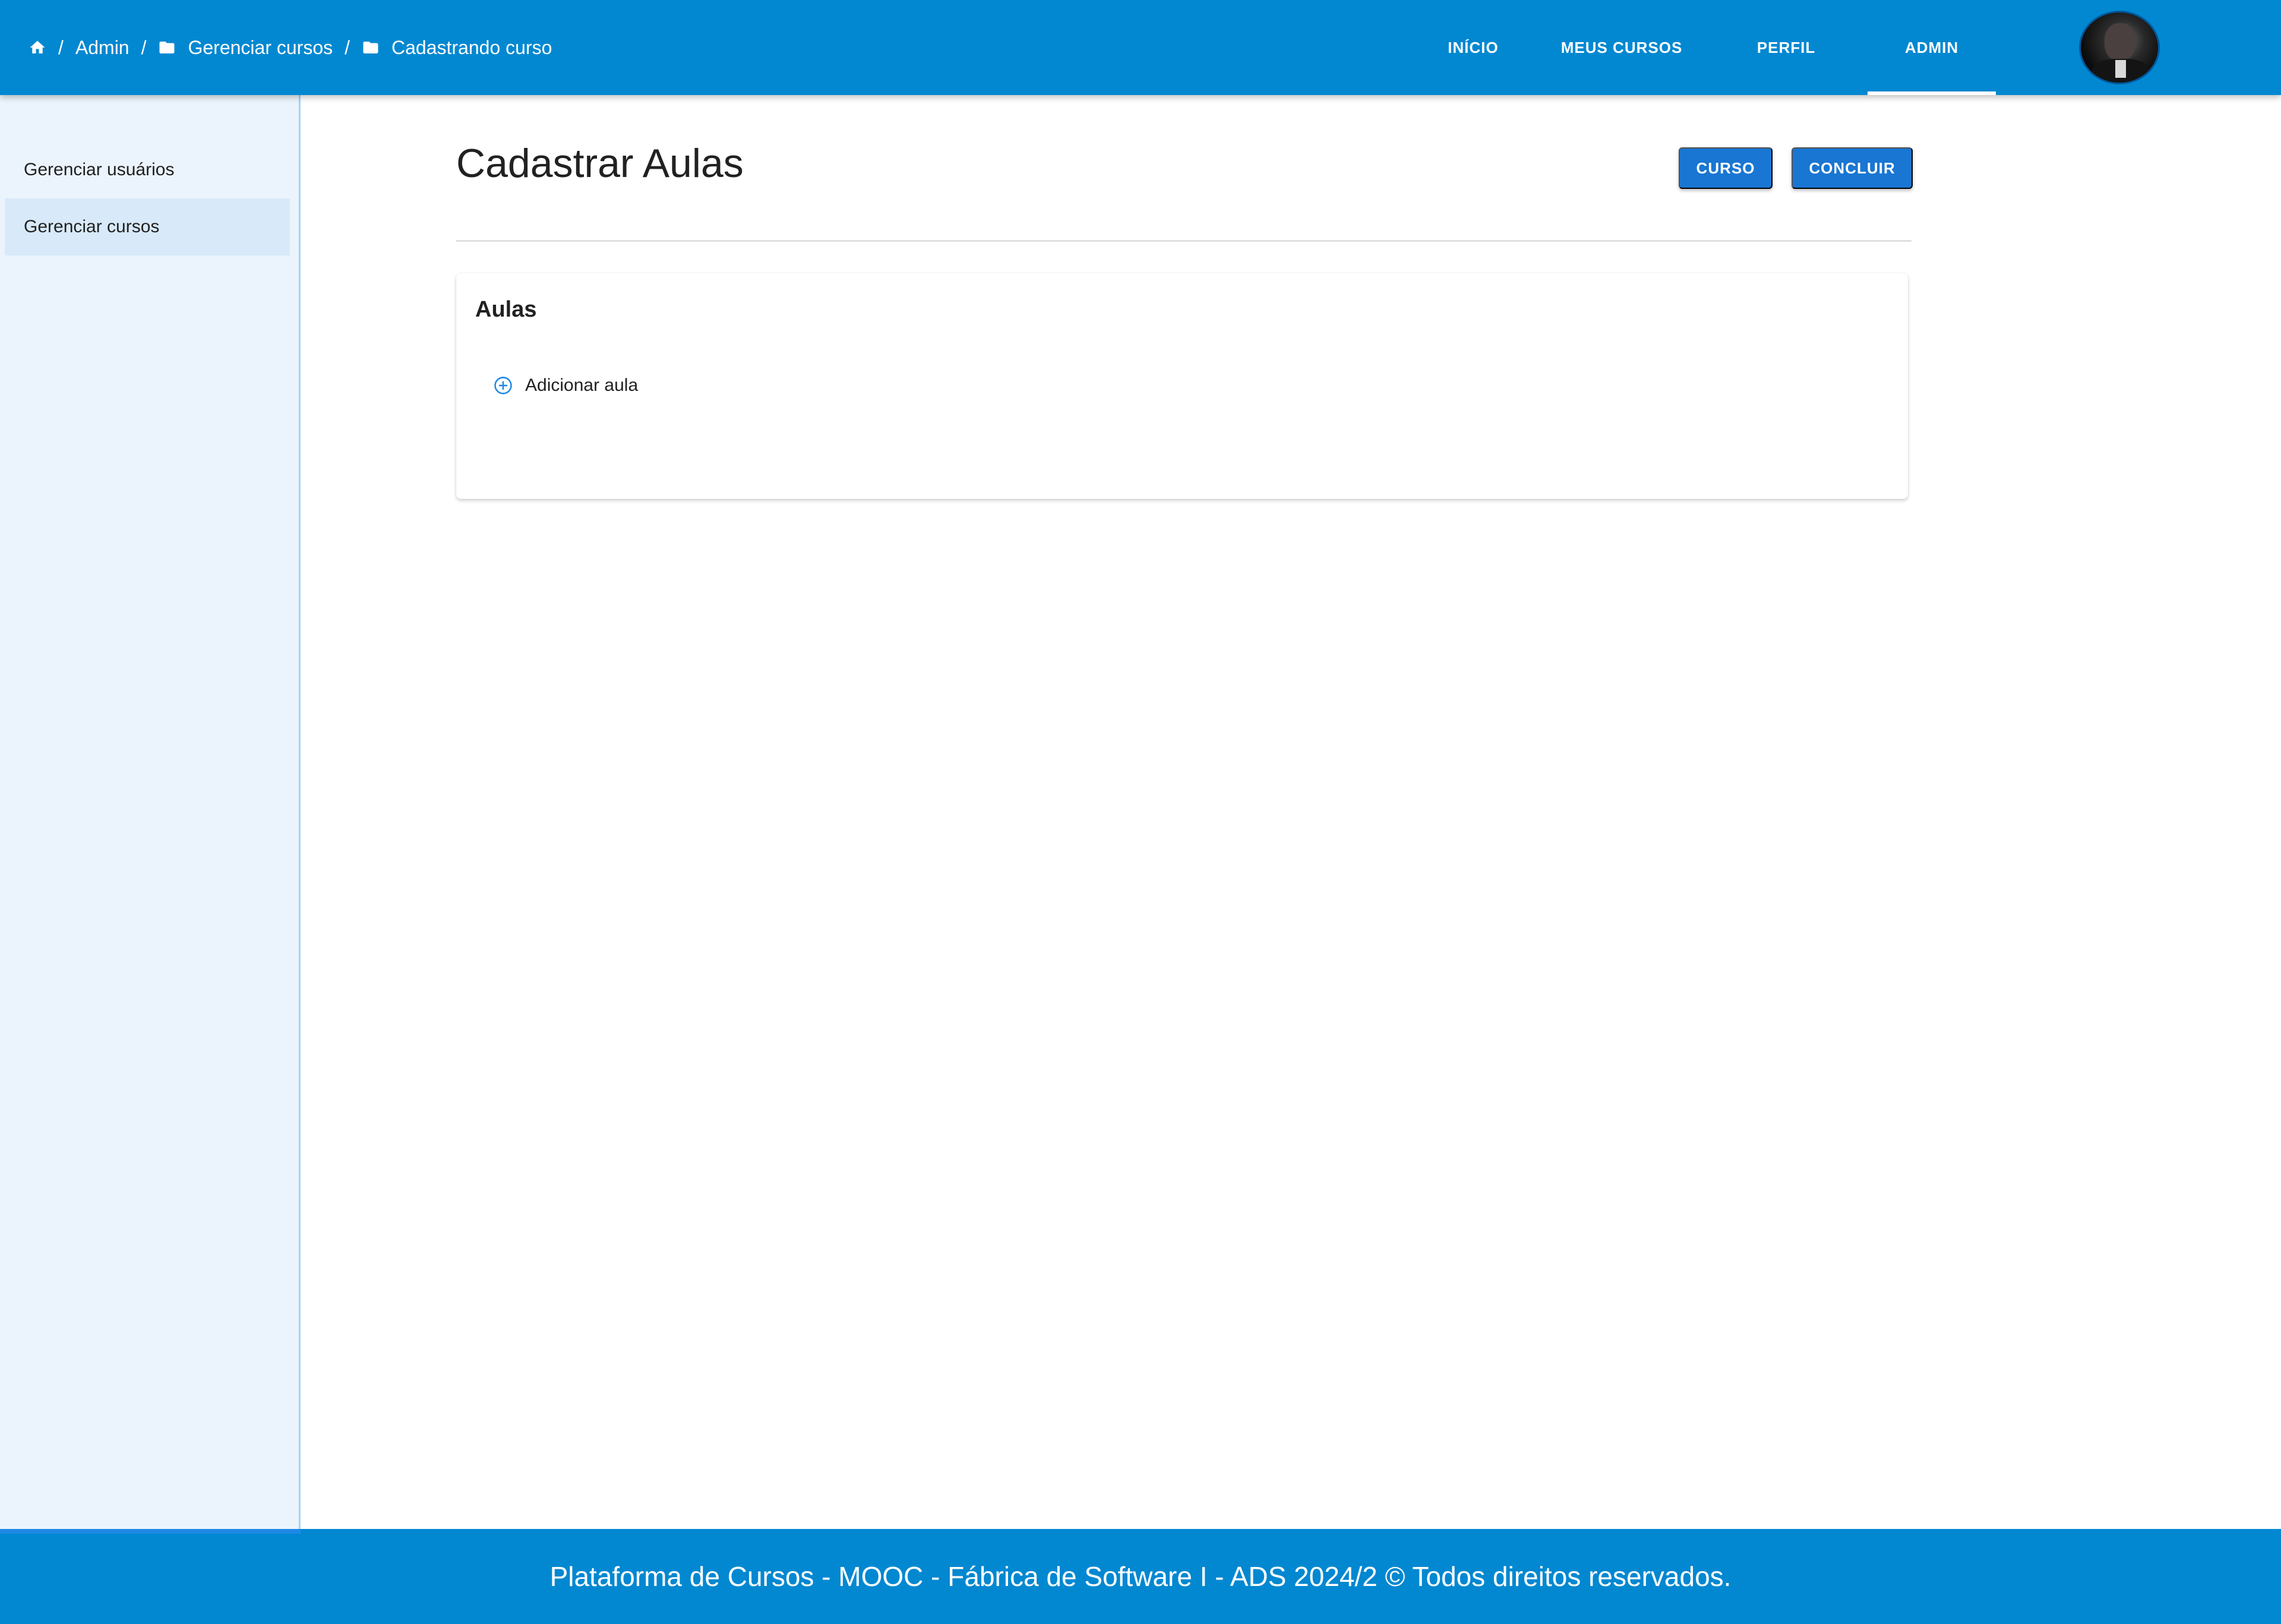  Describe the element at coordinates (1622, 47) in the screenshot. I see `tab-meus-cursos: MEUS CURSOS` at that location.